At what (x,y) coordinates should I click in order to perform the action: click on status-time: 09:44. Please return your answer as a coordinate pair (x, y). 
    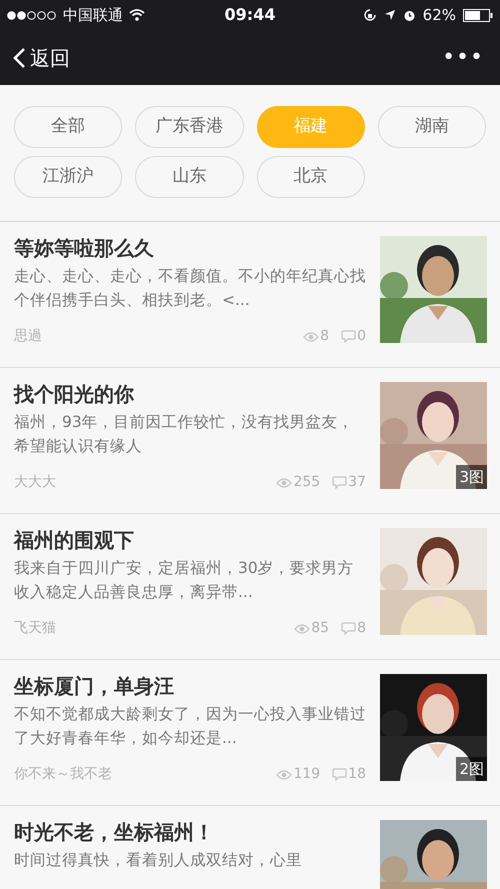
    Looking at the image, I should click on (250, 15).